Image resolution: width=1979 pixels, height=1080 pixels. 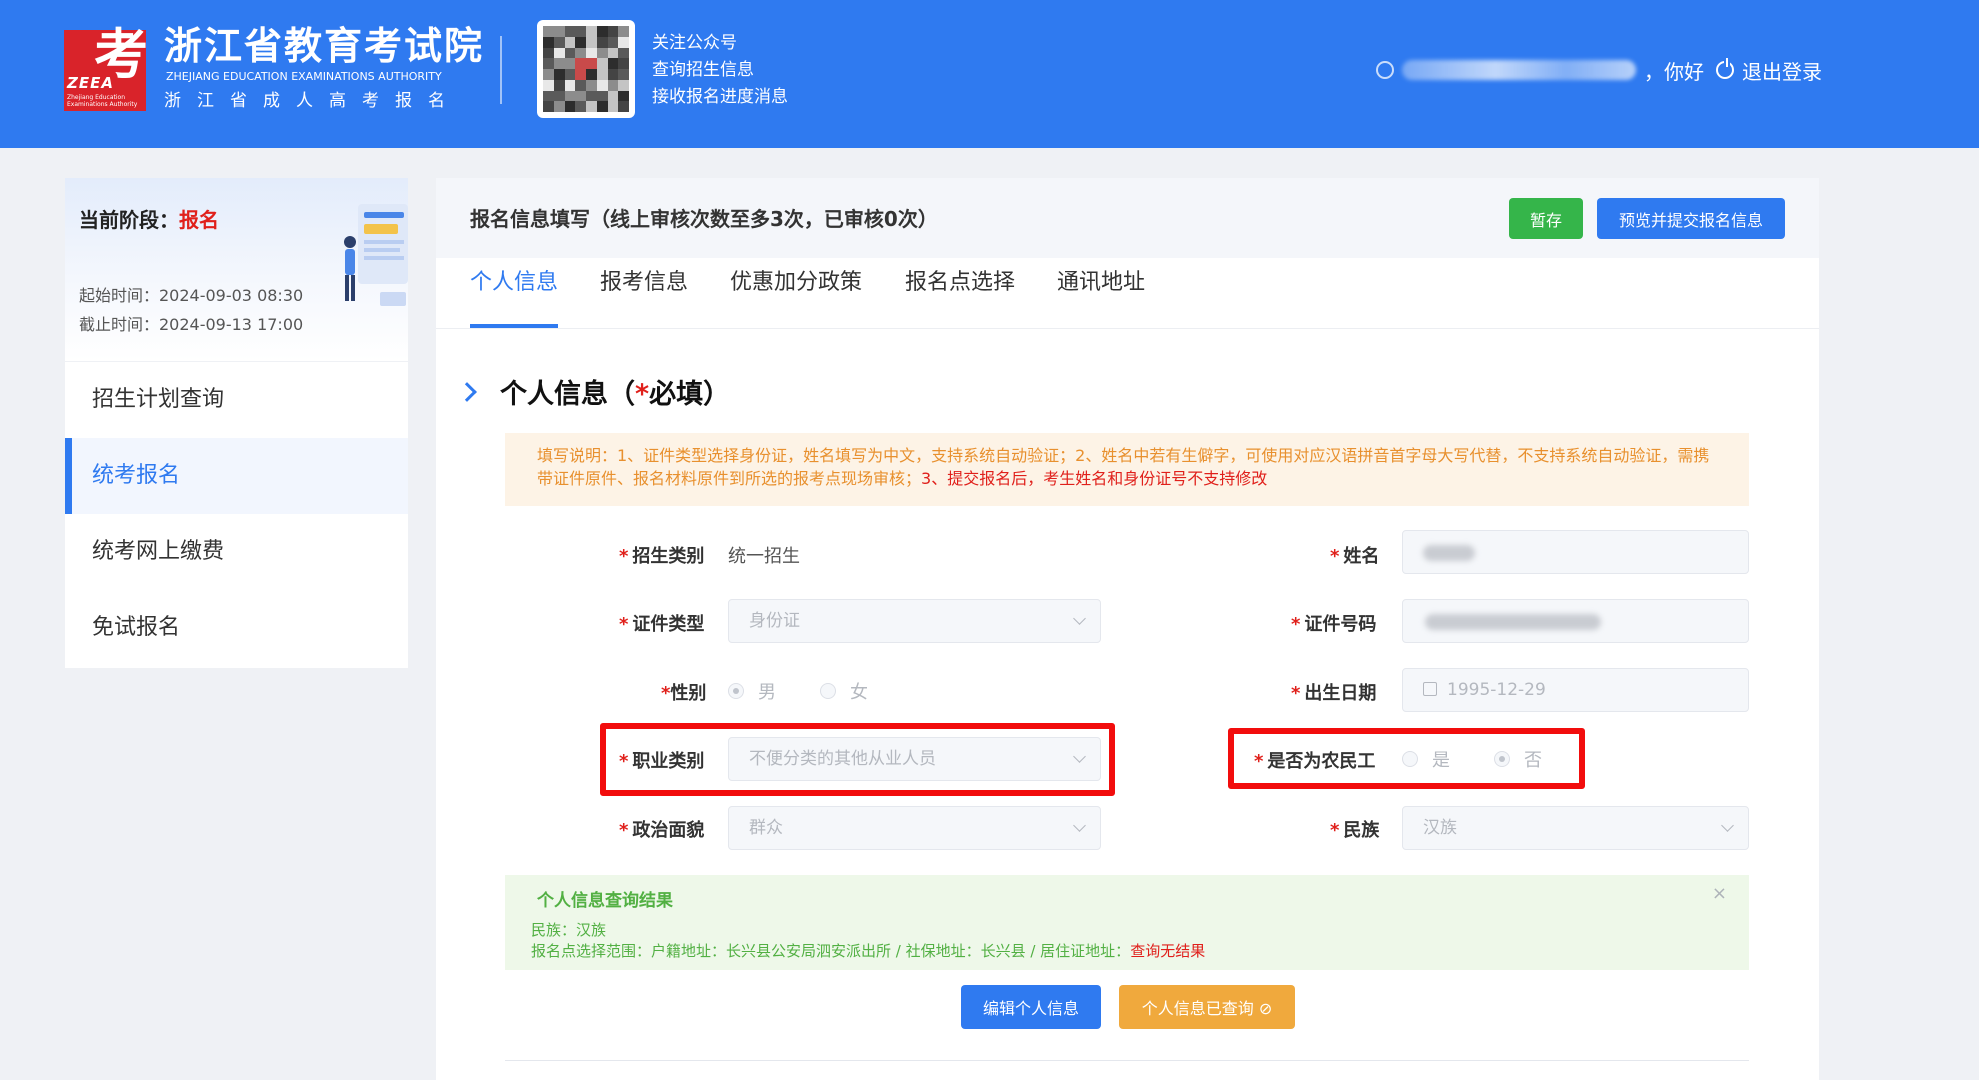 What do you see at coordinates (236, 628) in the screenshot?
I see `nav-item-exempt-exam: 免试报名` at bounding box center [236, 628].